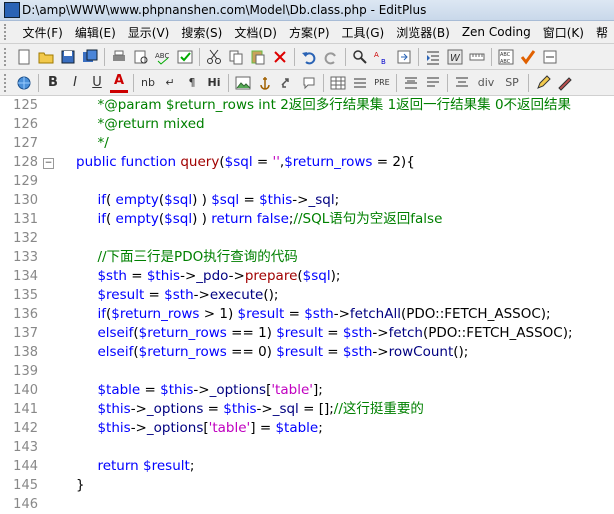 The image size is (614, 514). I want to click on indent-icon, so click(433, 57).